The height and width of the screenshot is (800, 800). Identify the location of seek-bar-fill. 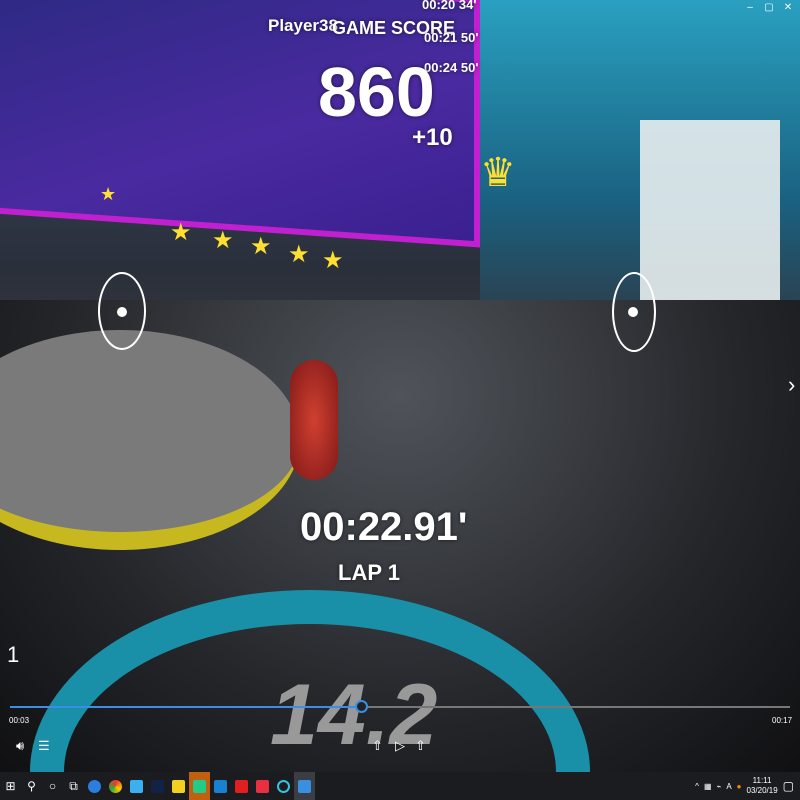
(185, 707).